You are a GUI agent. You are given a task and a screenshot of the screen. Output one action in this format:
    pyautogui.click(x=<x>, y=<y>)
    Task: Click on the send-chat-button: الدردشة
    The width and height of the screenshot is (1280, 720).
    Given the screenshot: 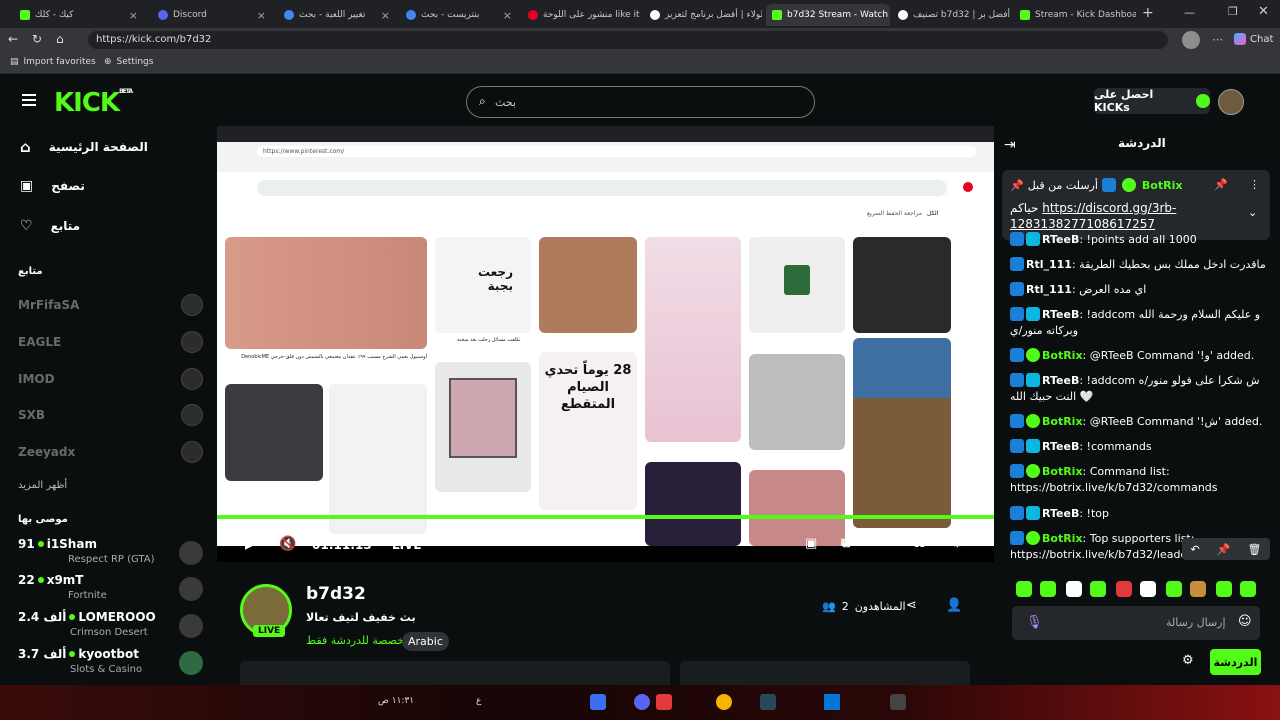 What is the action you would take?
    pyautogui.click(x=1235, y=662)
    